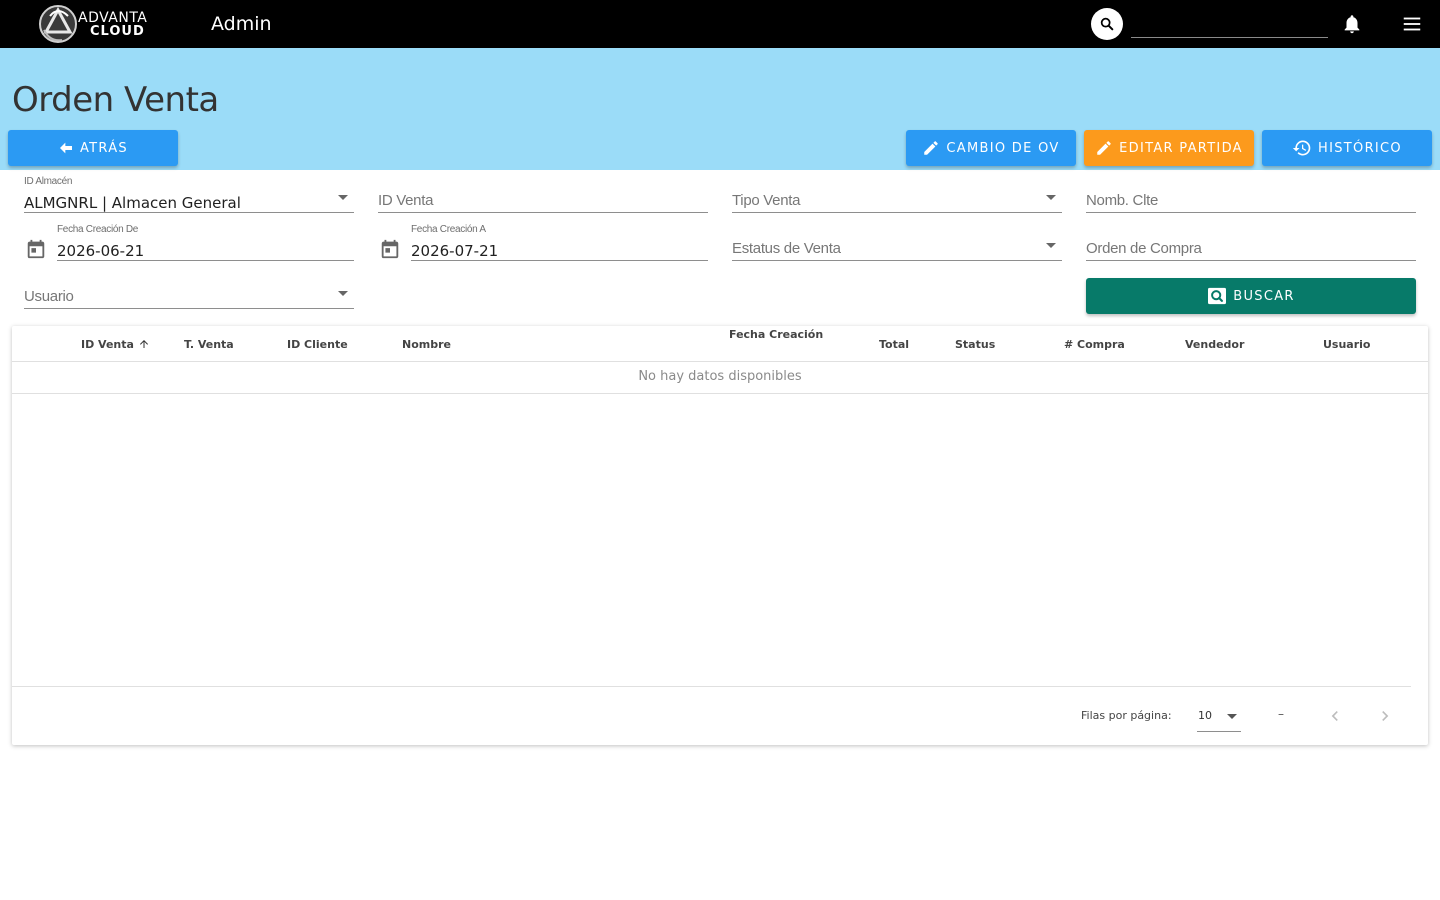  I want to click on back-button: ATRÁS, so click(93, 148).